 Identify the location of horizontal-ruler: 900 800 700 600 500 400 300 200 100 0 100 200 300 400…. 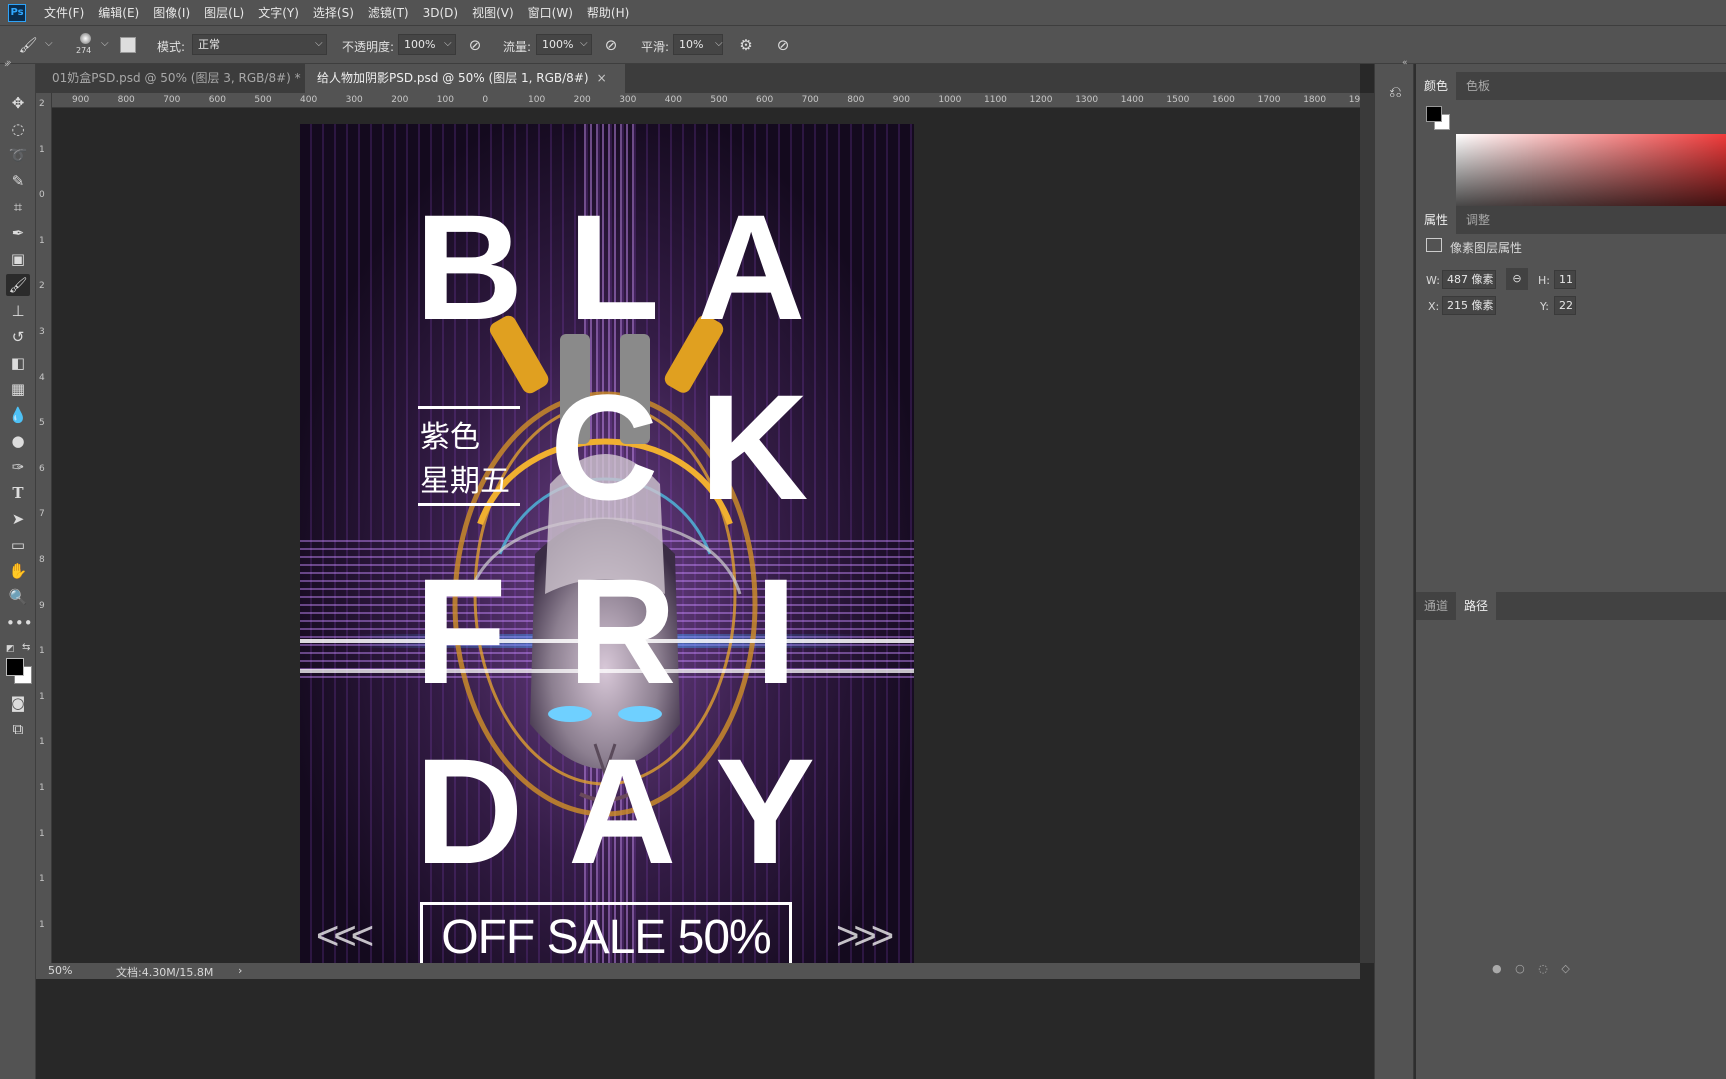
(706, 100).